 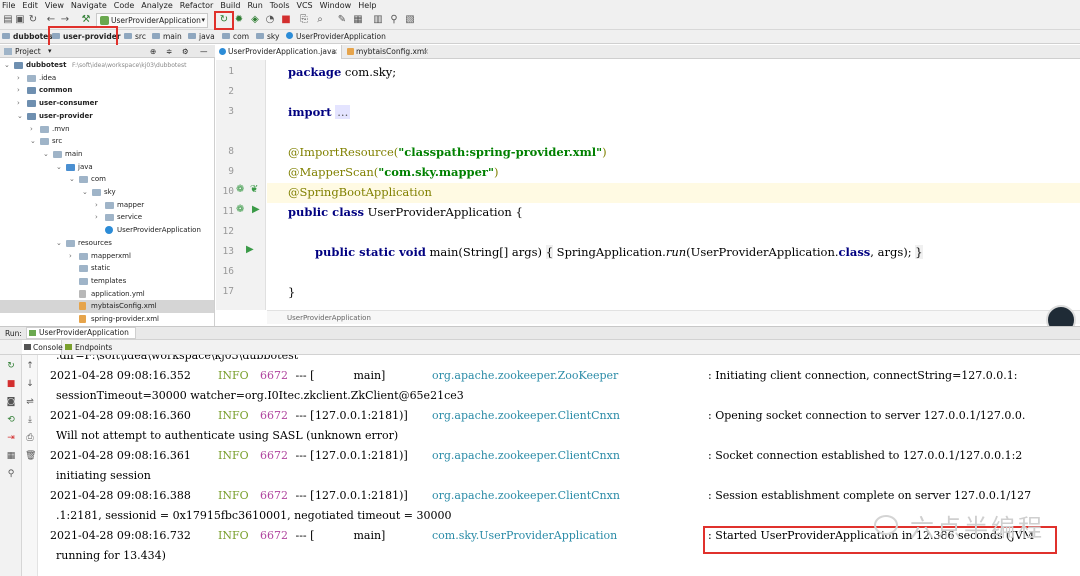 I want to click on menu-item-file: File, so click(x=8, y=5).